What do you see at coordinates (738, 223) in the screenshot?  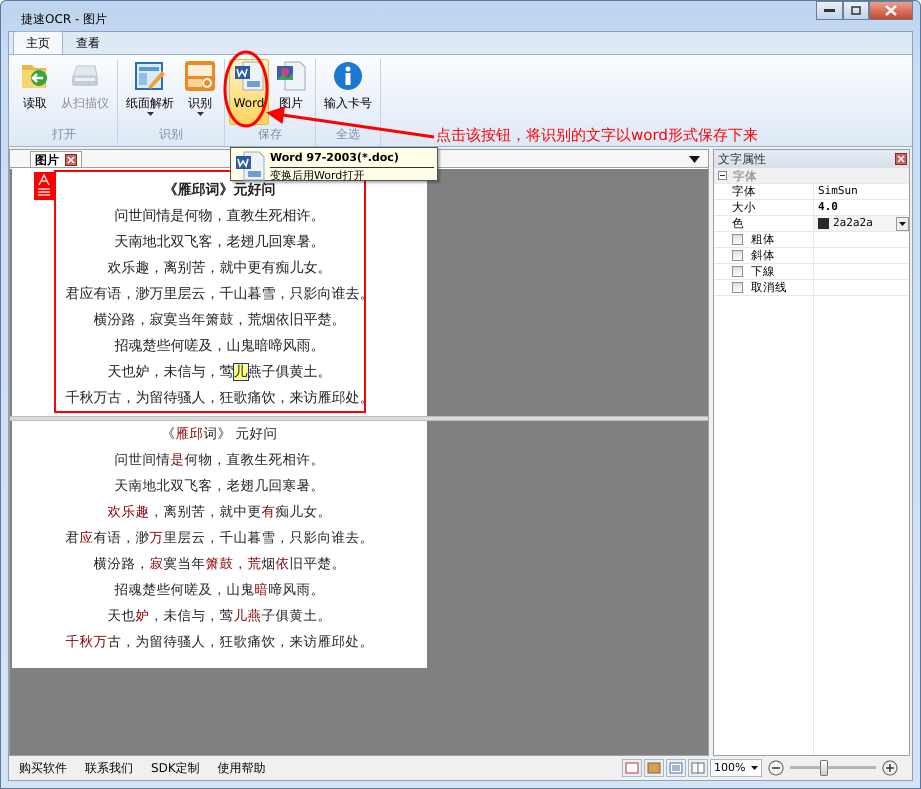 I see `property-name: 色` at bounding box center [738, 223].